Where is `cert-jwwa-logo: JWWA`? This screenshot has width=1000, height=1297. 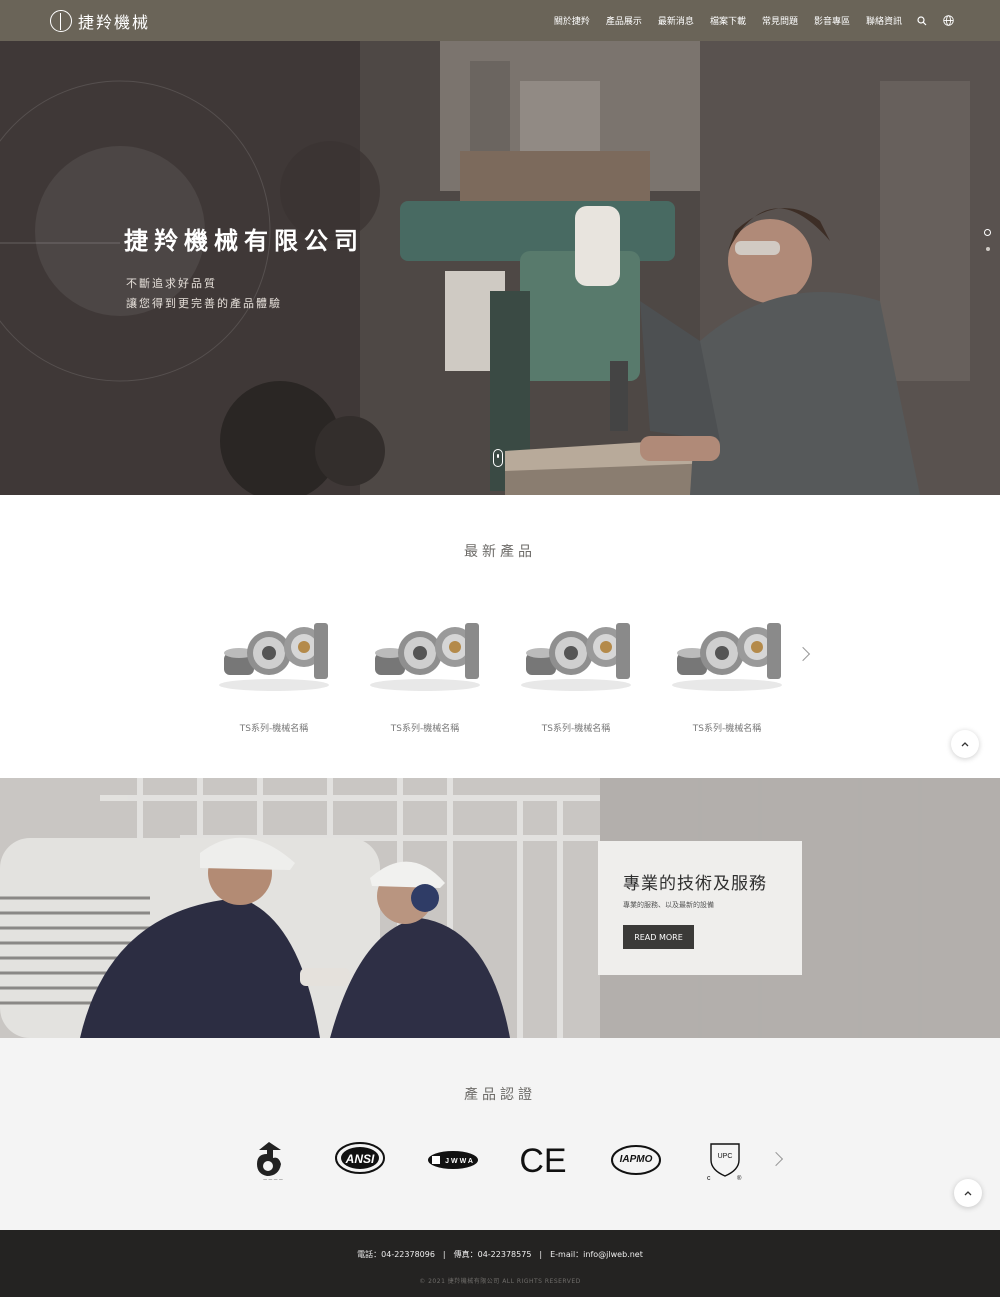
cert-jwwa-logo: JWWA is located at coordinates (453, 1160).